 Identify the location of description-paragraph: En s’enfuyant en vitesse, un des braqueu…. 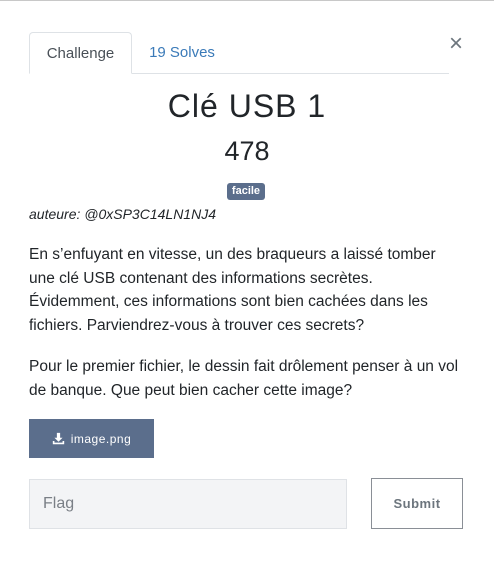
(232, 290).